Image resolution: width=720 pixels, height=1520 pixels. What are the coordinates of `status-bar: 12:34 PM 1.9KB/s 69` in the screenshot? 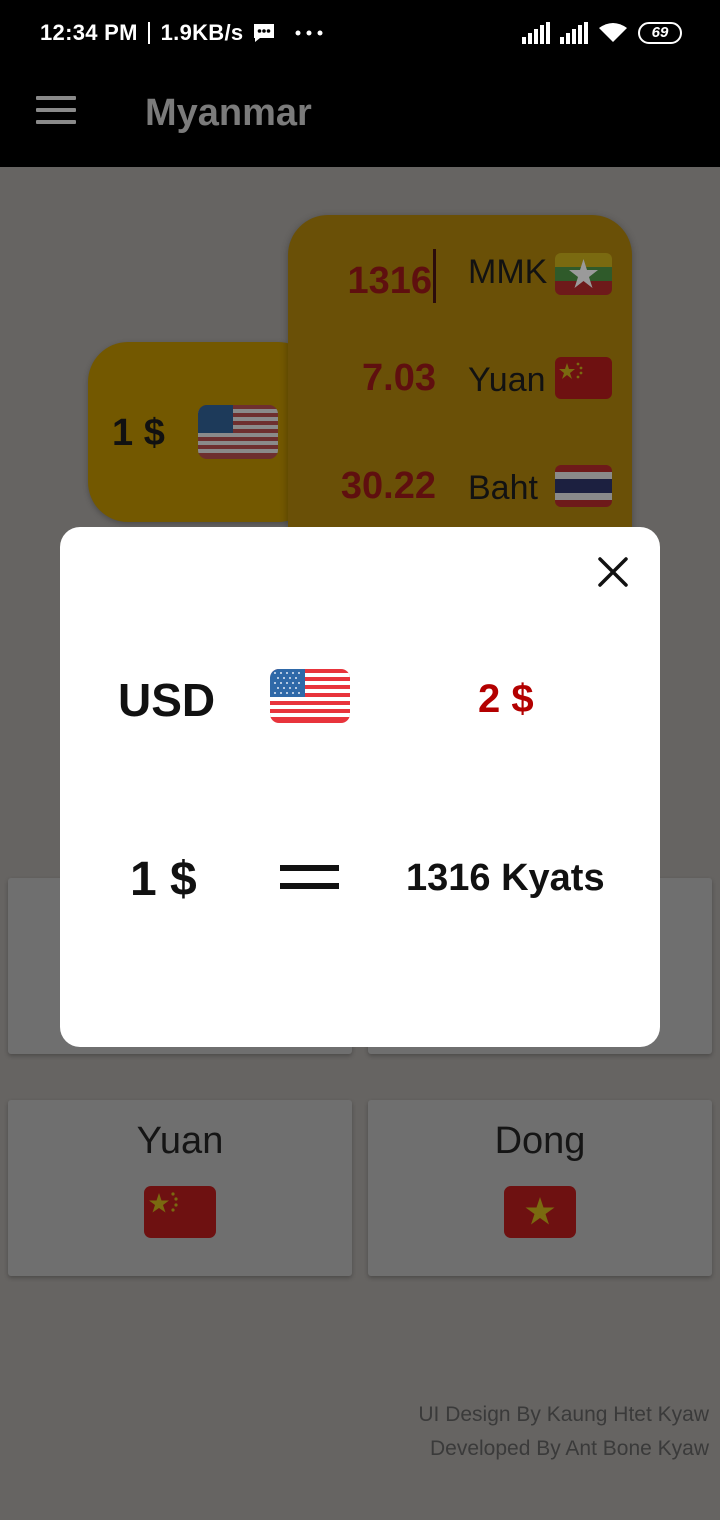 It's located at (360, 35).